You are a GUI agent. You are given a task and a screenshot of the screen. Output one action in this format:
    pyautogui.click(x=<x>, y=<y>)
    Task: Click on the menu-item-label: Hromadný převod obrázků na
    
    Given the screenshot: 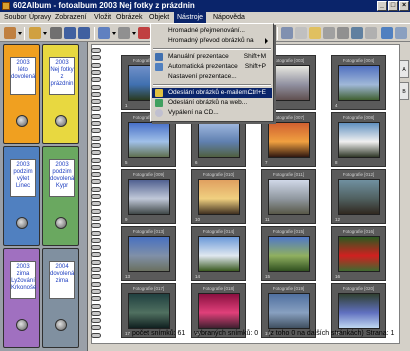 What is the action you would take?
    pyautogui.click(x=211, y=40)
    